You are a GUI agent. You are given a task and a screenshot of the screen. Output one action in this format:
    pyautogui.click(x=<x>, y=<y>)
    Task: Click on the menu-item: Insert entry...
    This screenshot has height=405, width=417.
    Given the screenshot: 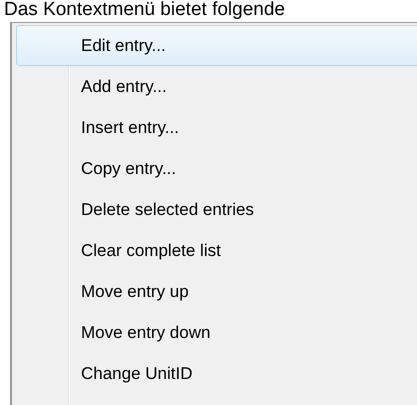 What is the action you would take?
    pyautogui.click(x=216, y=127)
    